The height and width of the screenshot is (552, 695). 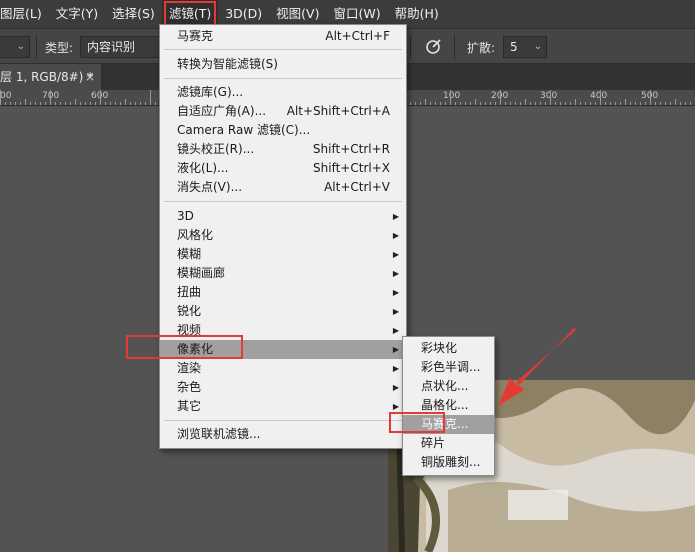 I want to click on menu-layer: 图层(L), so click(x=24, y=14).